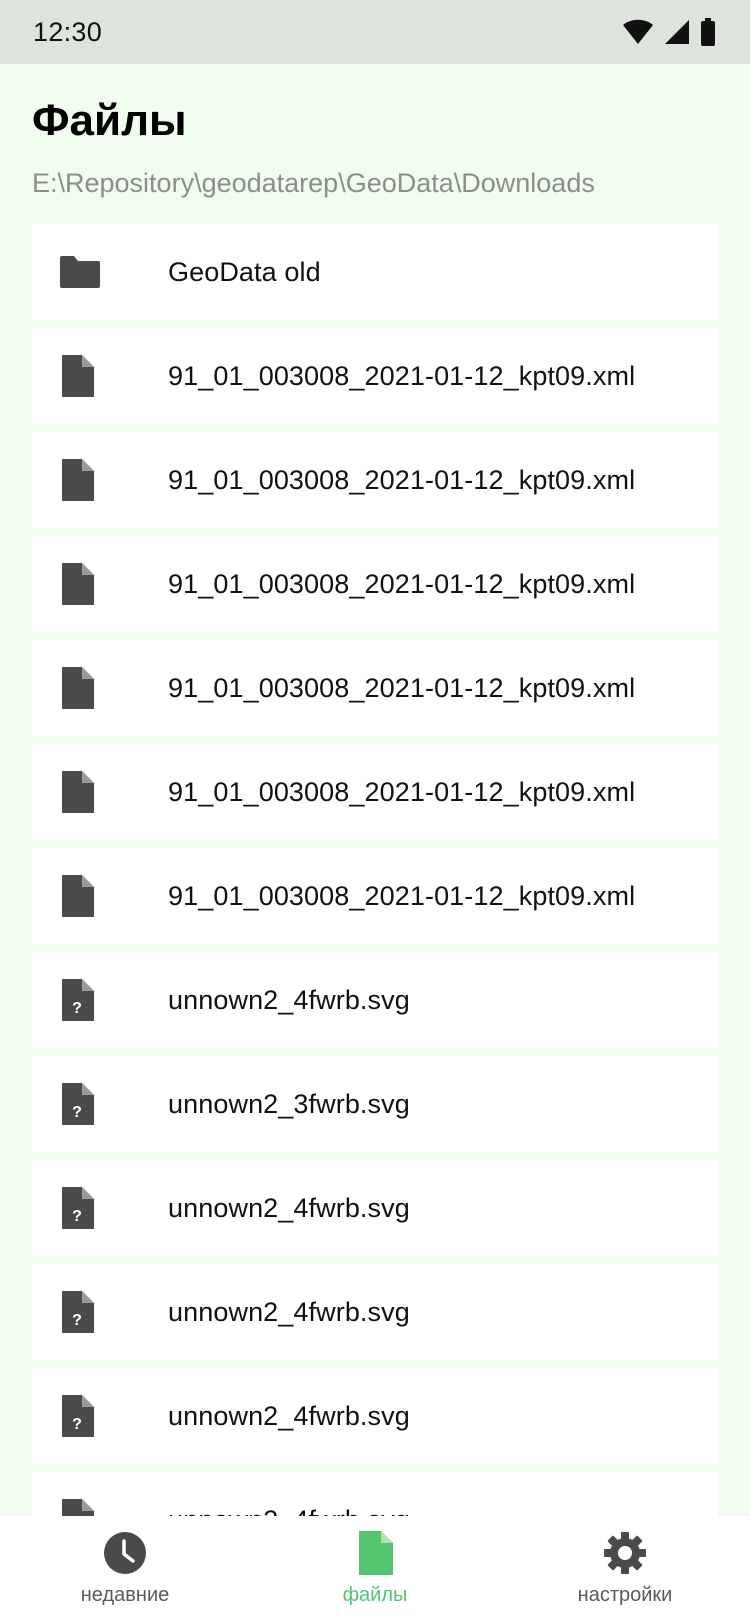  What do you see at coordinates (677, 32) in the screenshot?
I see `signal-icon` at bounding box center [677, 32].